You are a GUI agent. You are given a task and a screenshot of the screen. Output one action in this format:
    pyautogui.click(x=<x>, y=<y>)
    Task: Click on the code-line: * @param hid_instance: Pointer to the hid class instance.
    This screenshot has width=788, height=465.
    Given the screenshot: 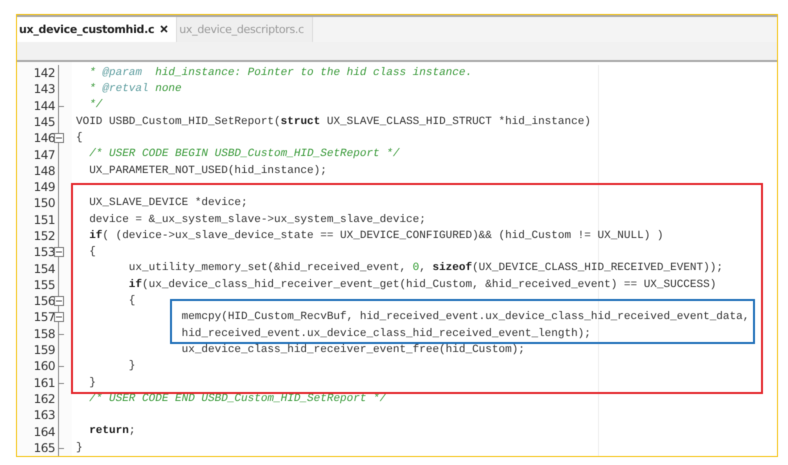 What is the action you would take?
    pyautogui.click(x=280, y=72)
    